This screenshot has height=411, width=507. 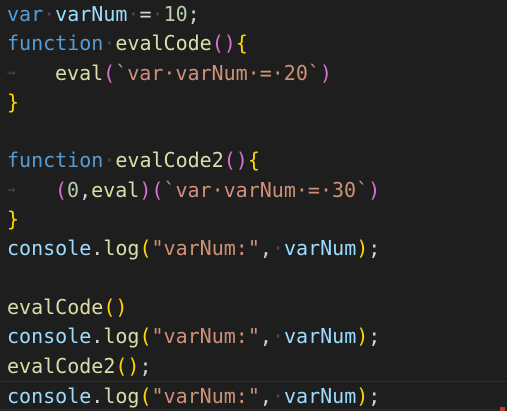 I want to click on code-line: → (0,eval)(`var·varNum·=·30`), so click(x=253, y=190).